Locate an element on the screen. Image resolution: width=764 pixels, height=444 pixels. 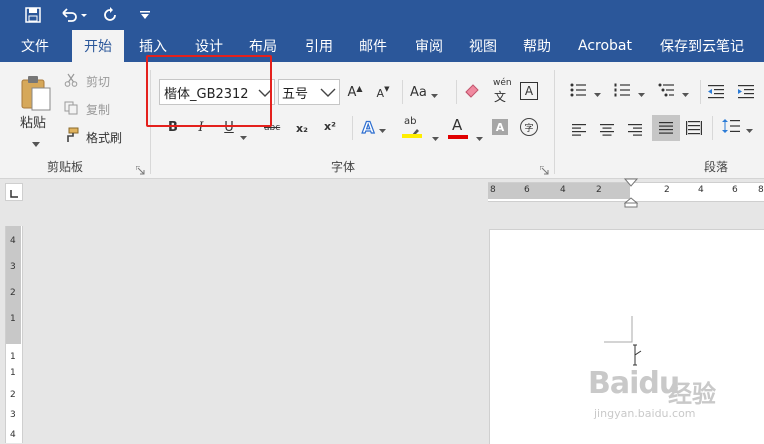
multilevel-list-icon is located at coordinates (666, 91).